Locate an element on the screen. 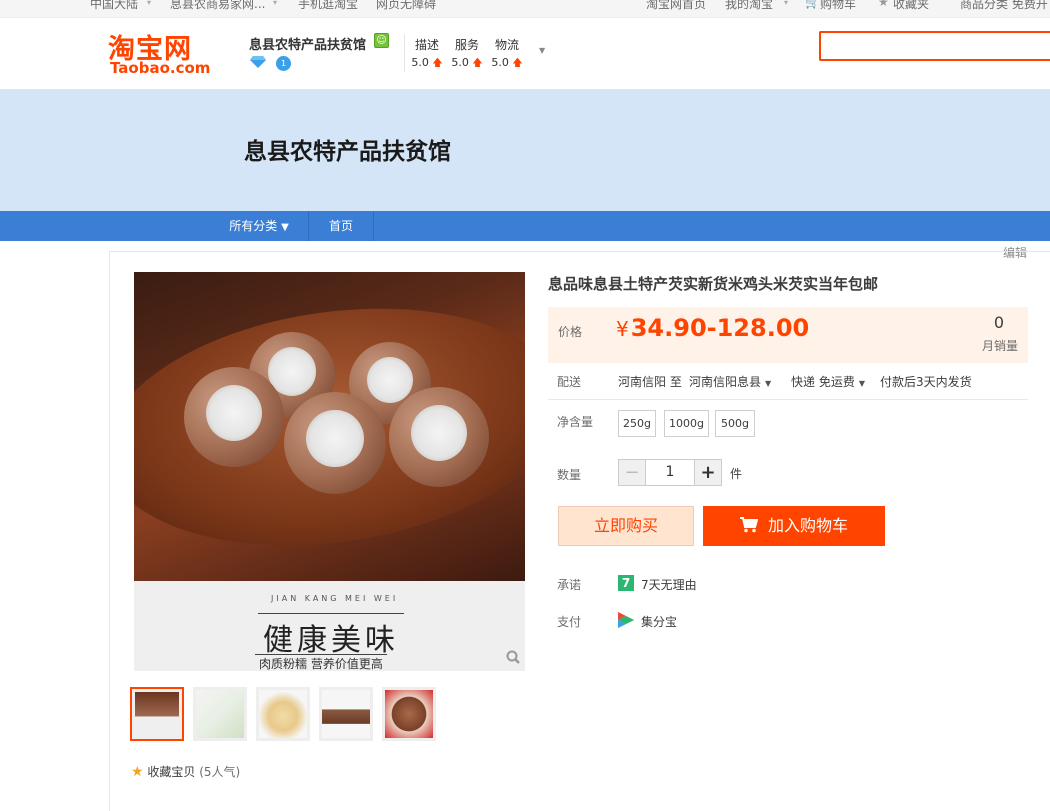 This screenshot has width=1050, height=811. ship-method-select: 快递 免运费 ▼ is located at coordinates (828, 381).